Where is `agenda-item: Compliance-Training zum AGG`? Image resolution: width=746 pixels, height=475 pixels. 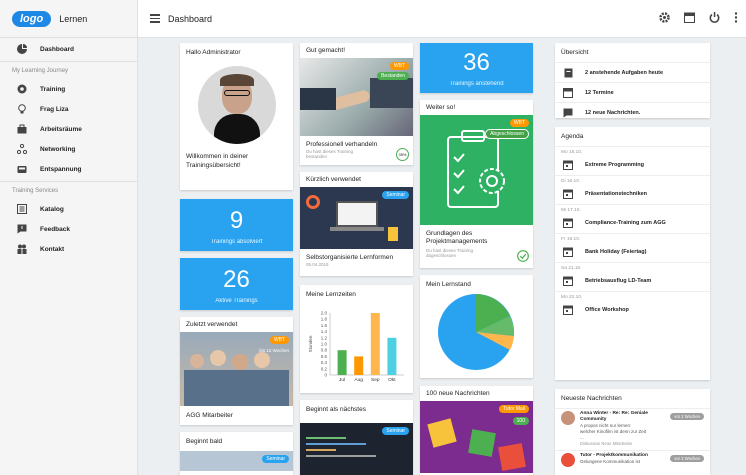
agenda-item: Compliance-Training zum AGG is located at coordinates (632, 223).